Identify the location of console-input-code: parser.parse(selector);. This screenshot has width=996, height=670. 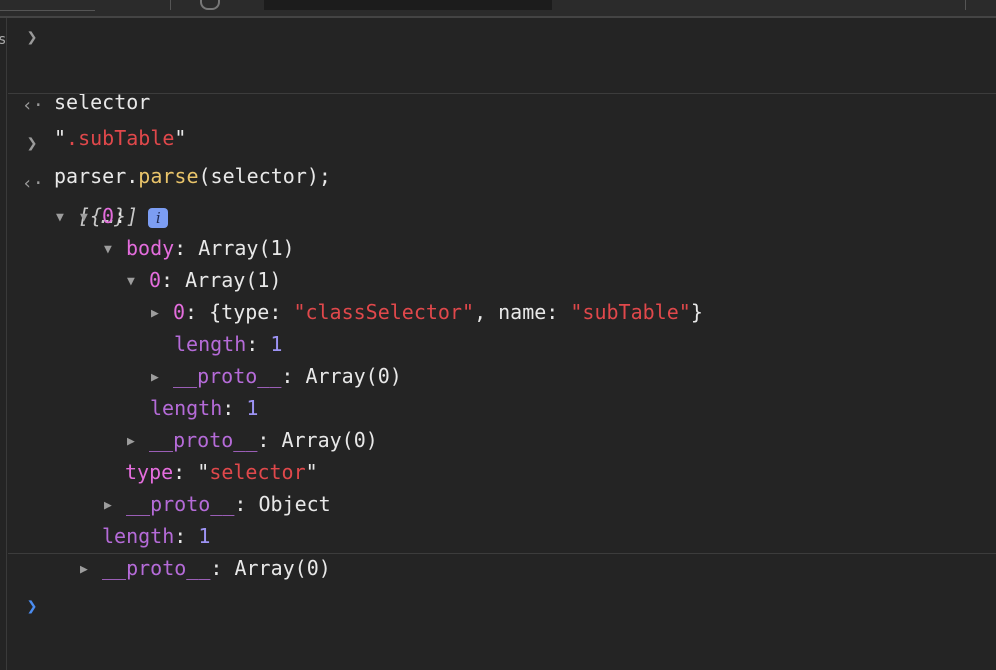
(192, 176).